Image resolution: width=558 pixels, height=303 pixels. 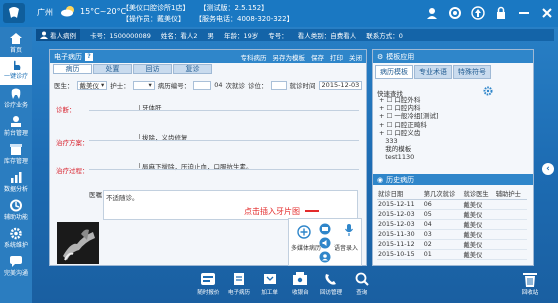 What do you see at coordinates (72, 69) in the screenshot?
I see `tab-record: 病历` at bounding box center [72, 69].